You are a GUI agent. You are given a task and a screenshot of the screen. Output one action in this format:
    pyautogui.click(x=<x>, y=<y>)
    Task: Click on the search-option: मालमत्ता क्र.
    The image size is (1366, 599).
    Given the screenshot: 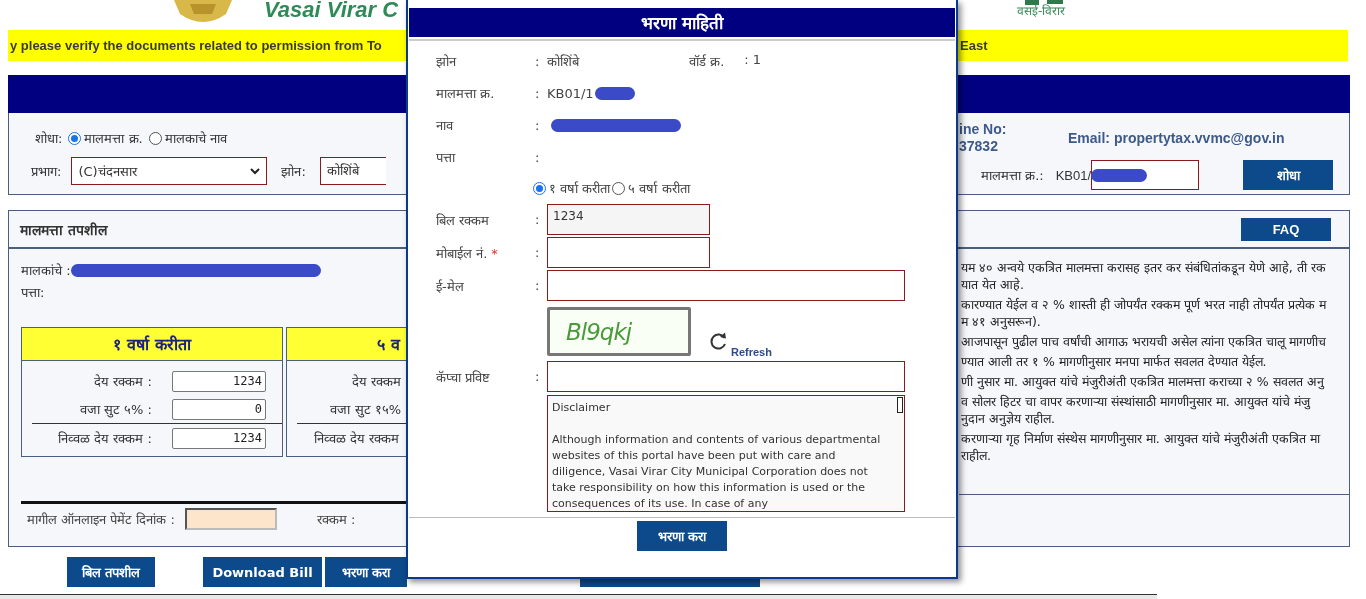 What is the action you would take?
    pyautogui.click(x=105, y=138)
    